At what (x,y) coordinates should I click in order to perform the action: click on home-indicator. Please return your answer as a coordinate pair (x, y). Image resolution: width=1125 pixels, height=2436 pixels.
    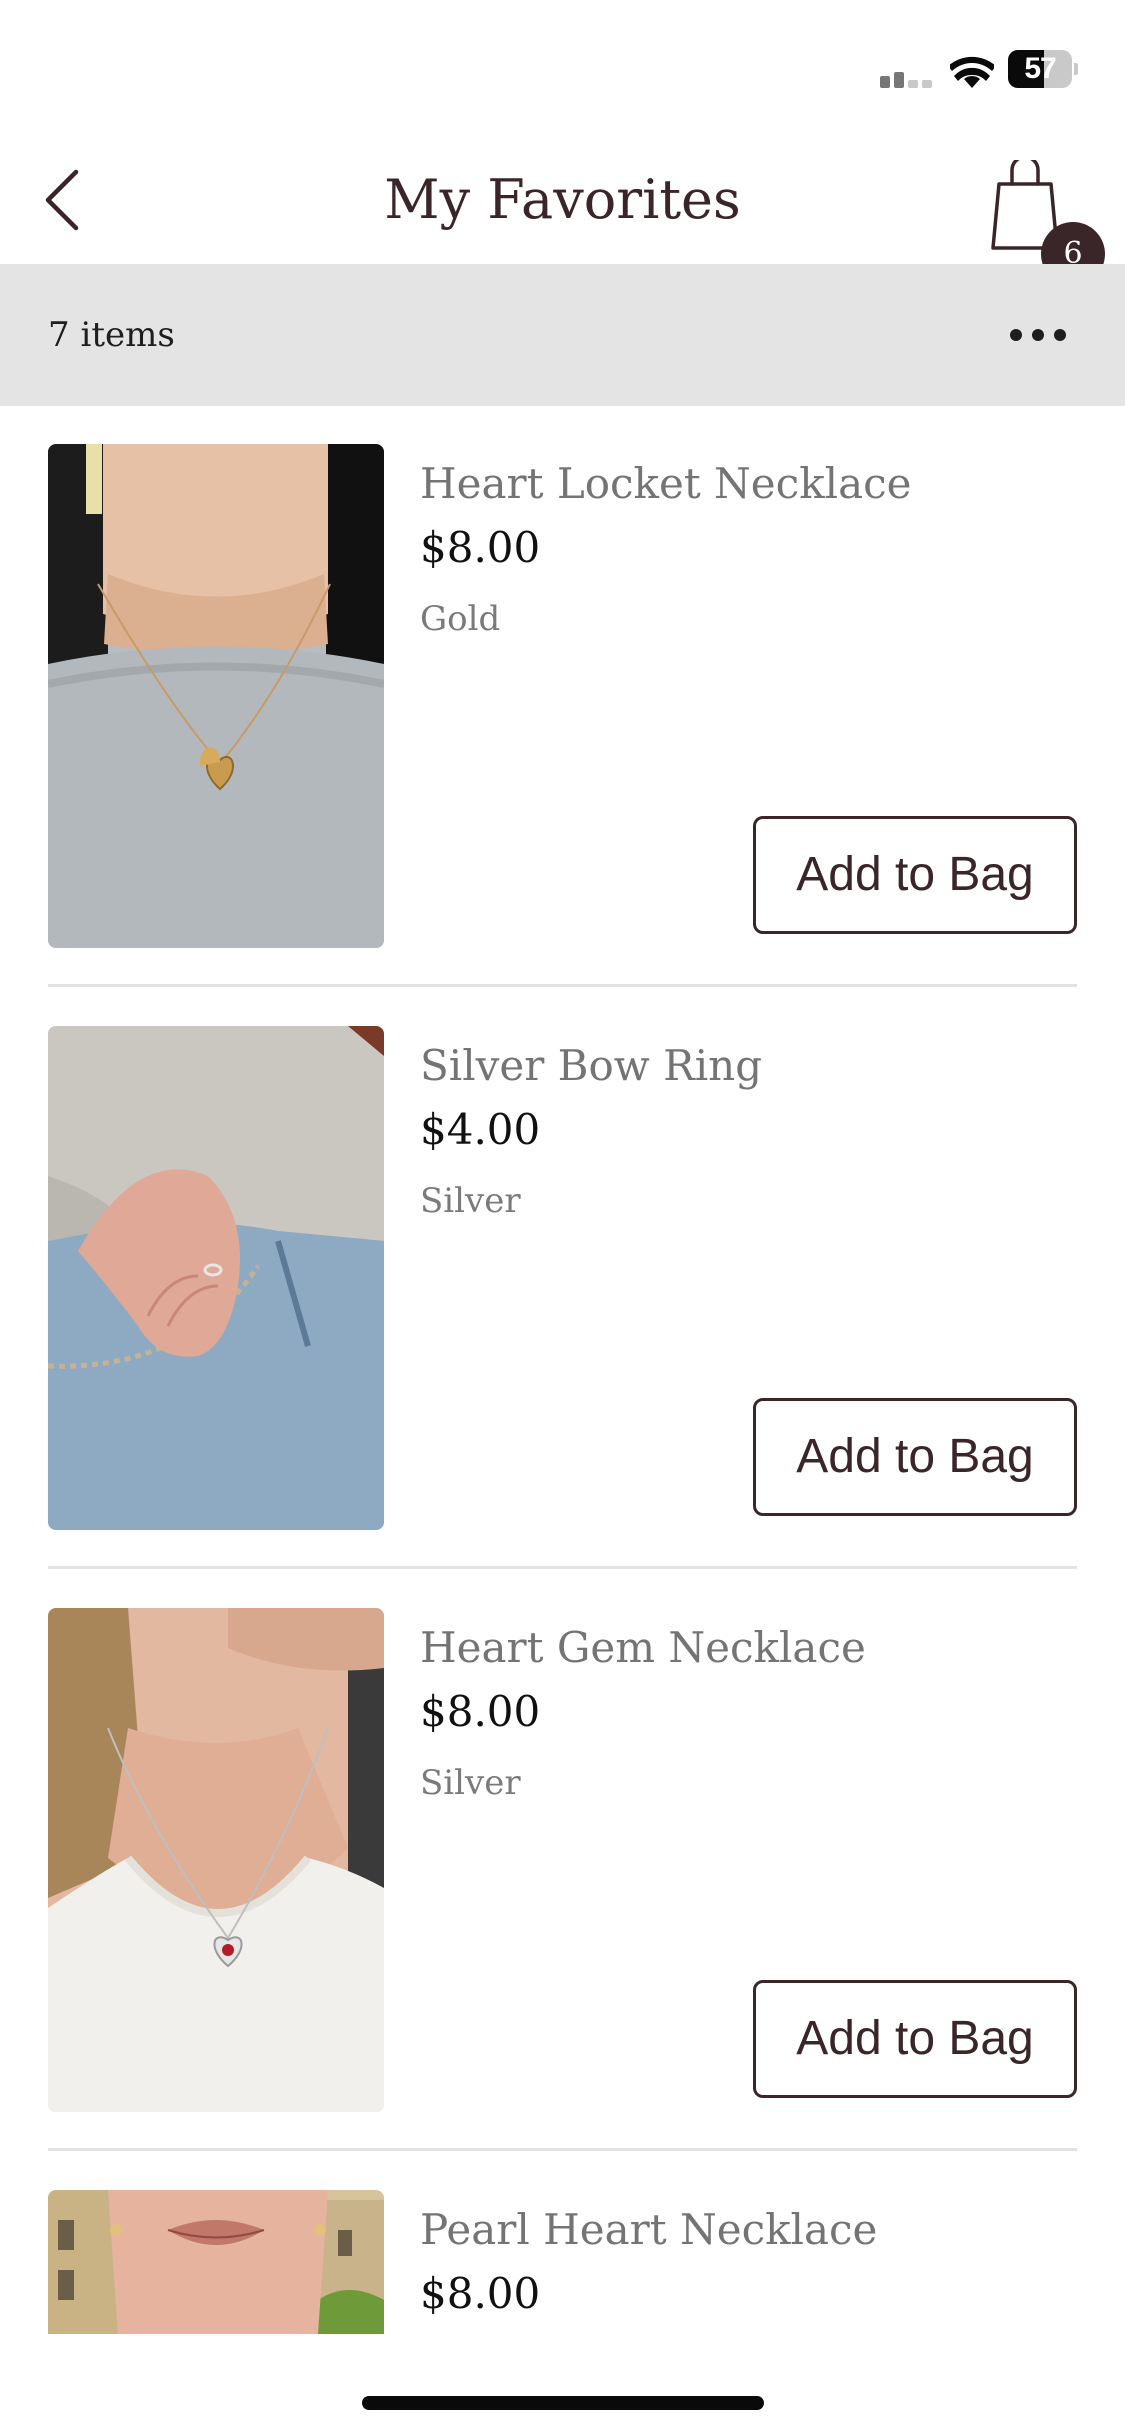
    Looking at the image, I should click on (563, 2403).